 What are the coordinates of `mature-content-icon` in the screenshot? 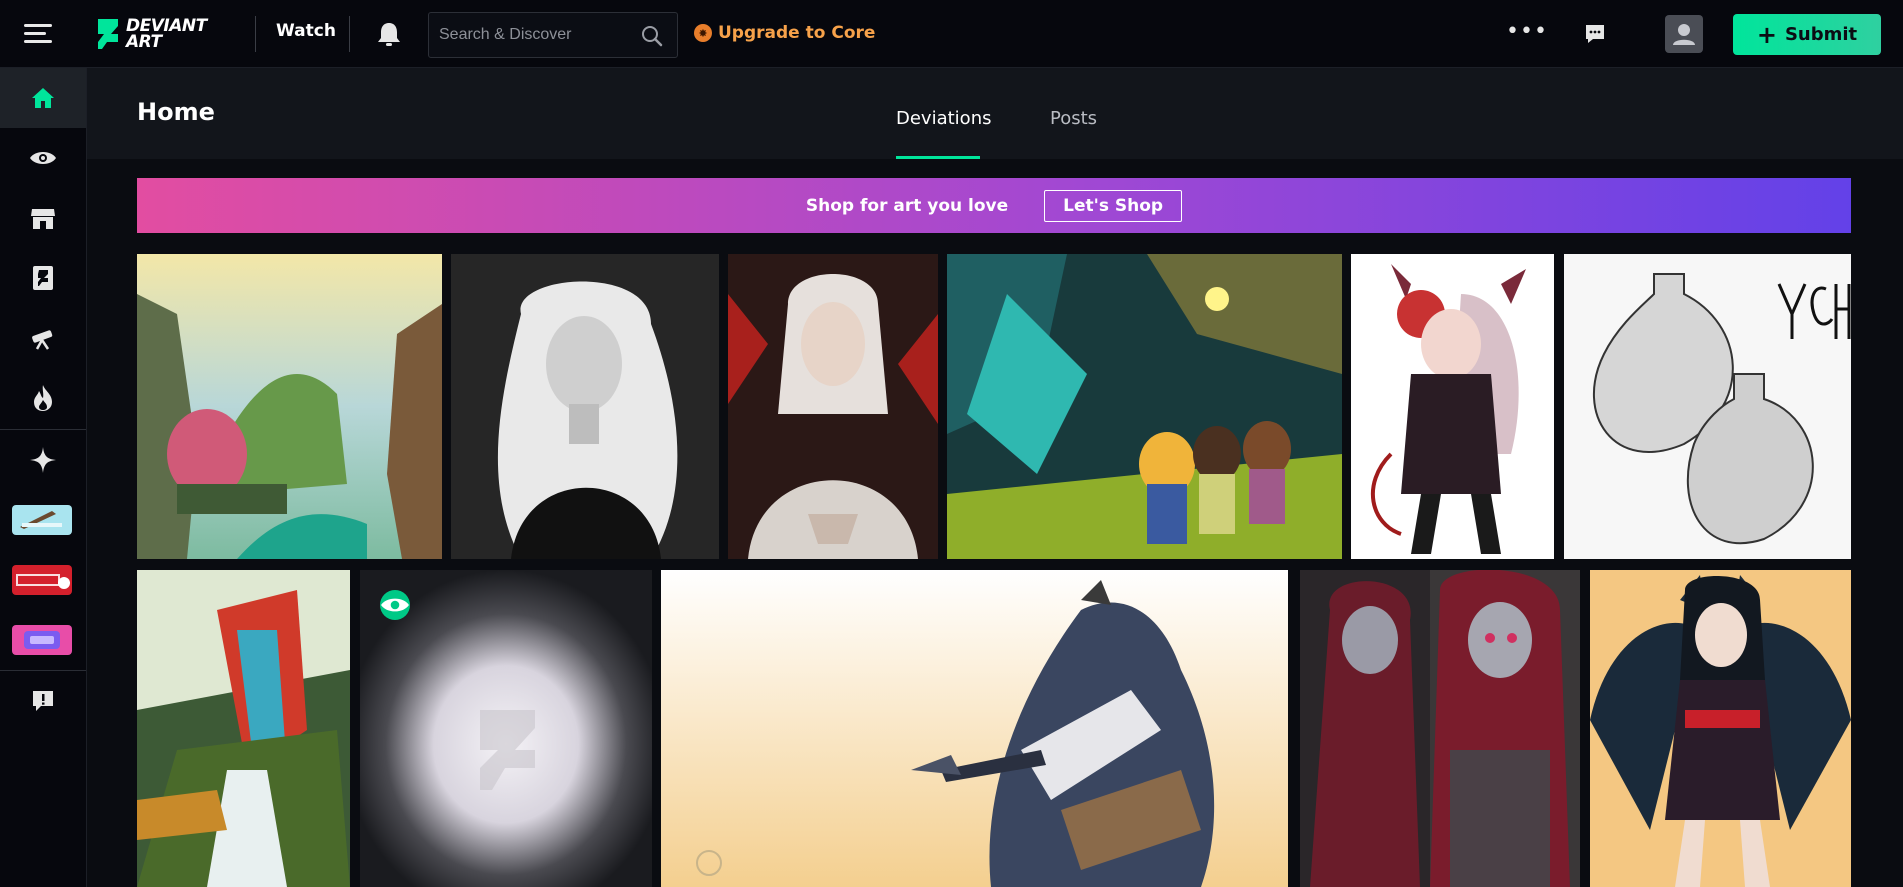 It's located at (395, 605).